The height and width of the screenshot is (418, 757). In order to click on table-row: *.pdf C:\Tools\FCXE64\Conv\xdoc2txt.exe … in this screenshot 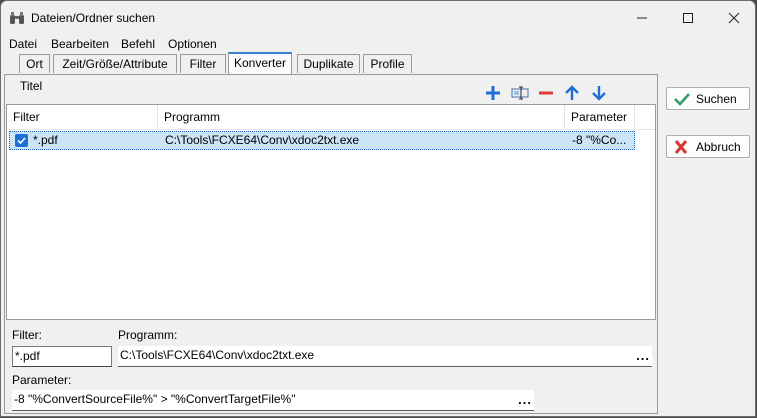, I will do `click(322, 140)`.